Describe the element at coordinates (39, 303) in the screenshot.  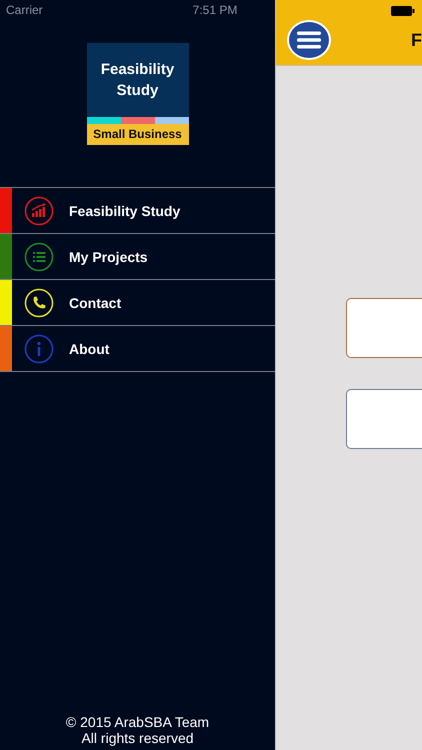
I see `phone-icon` at that location.